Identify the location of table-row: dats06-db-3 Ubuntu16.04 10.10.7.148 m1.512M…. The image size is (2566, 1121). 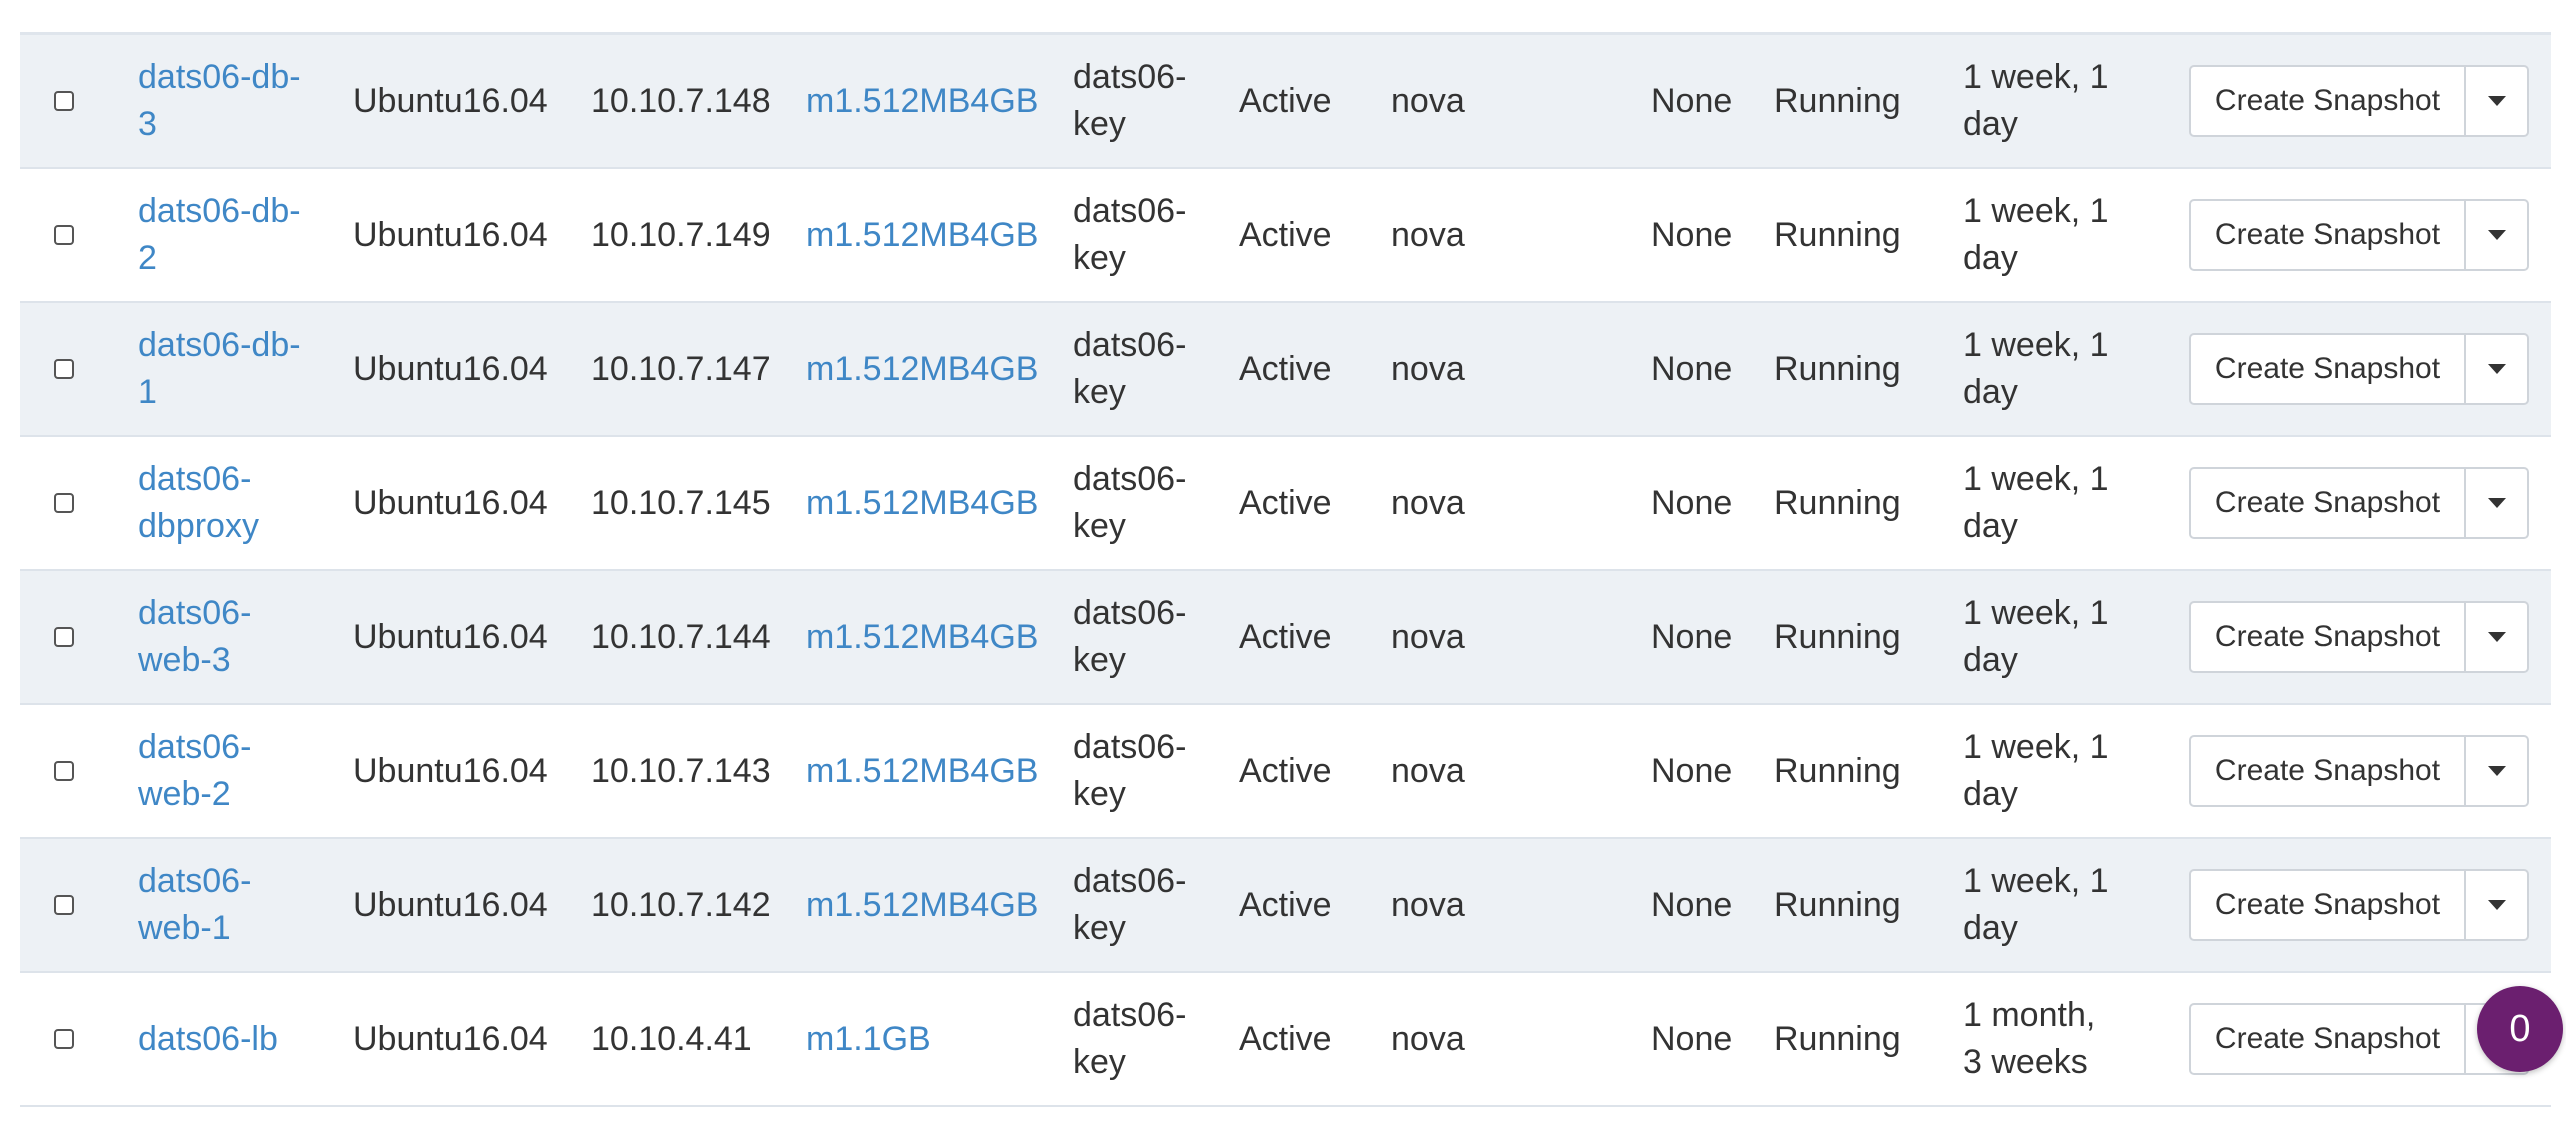
(1285, 102).